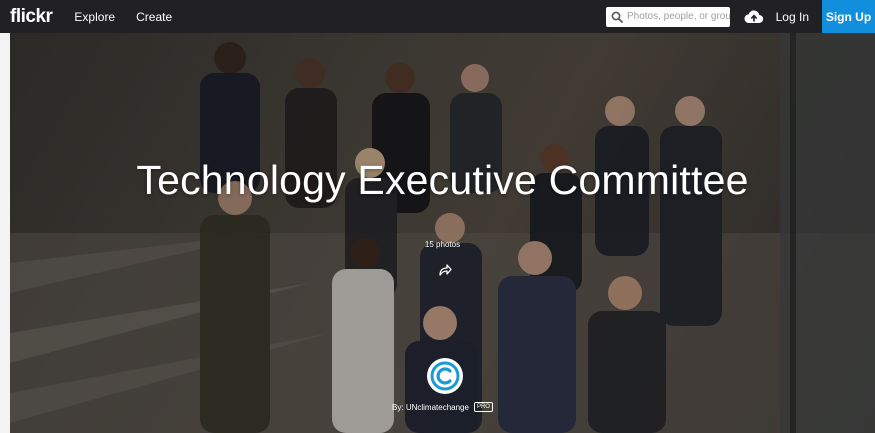  What do you see at coordinates (792, 17) in the screenshot?
I see `login-link: Log In` at bounding box center [792, 17].